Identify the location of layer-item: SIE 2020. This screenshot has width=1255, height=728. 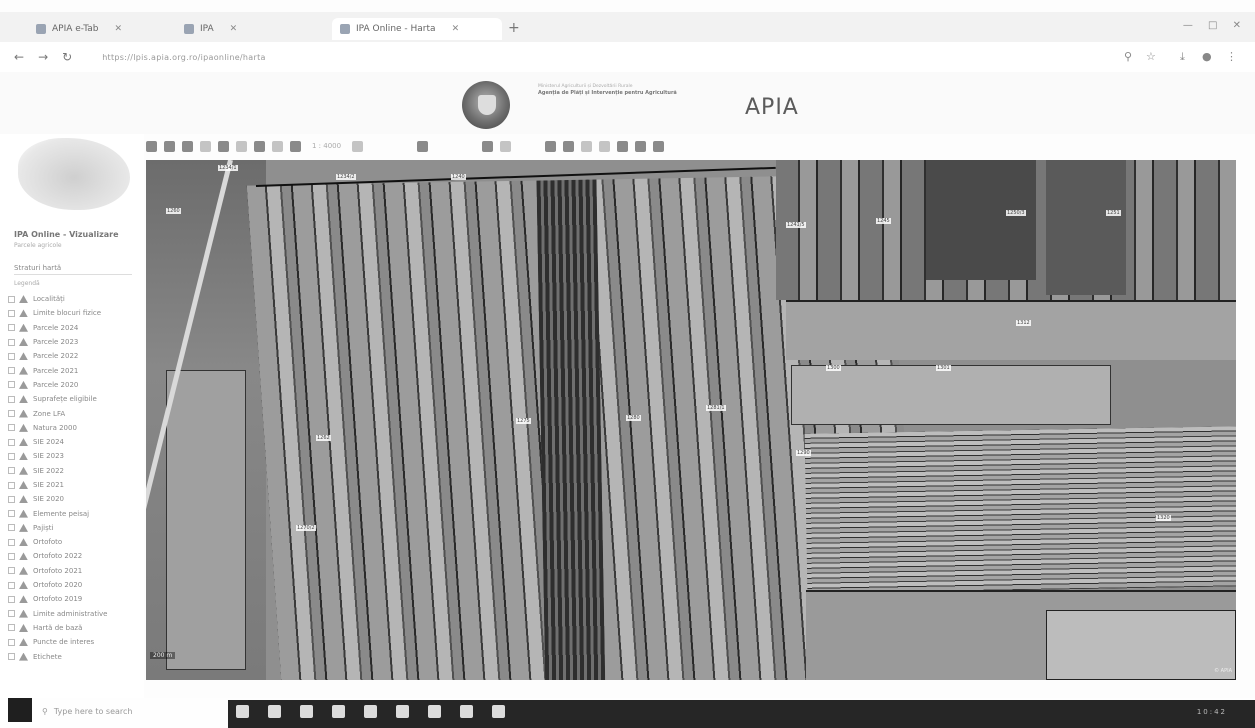
(77, 499).